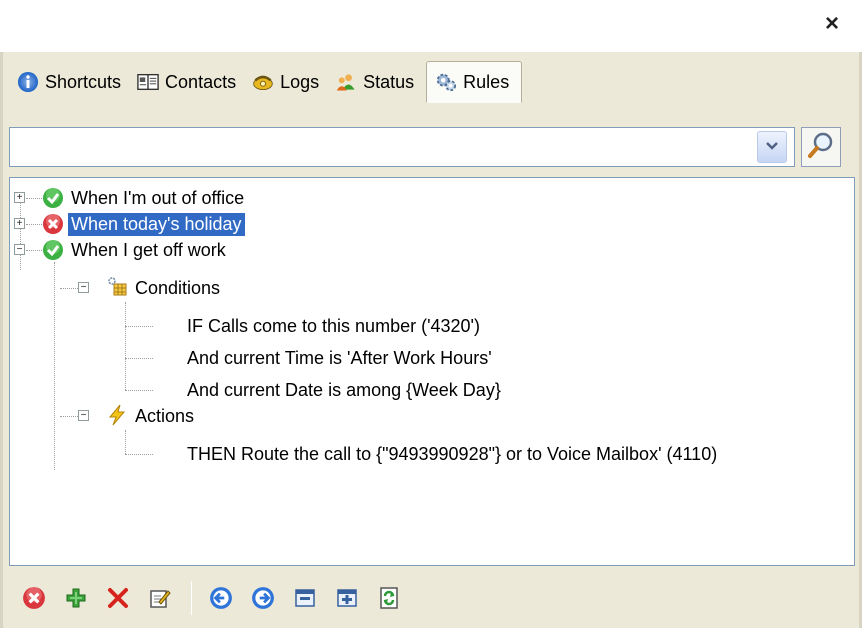 This screenshot has height=628, width=862. I want to click on move-up-button, so click(221, 598).